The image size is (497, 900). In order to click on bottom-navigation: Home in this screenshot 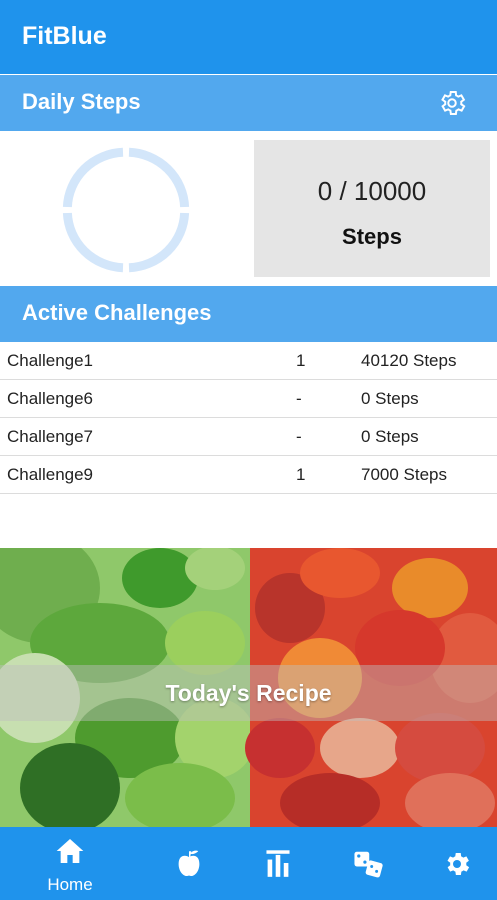, I will do `click(248, 863)`.